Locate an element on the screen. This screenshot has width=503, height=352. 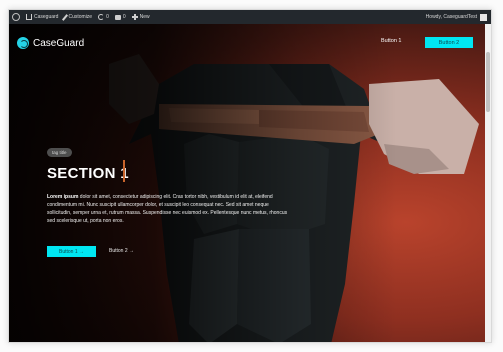
cta-button-2: Button 2 → is located at coordinates (121, 251).